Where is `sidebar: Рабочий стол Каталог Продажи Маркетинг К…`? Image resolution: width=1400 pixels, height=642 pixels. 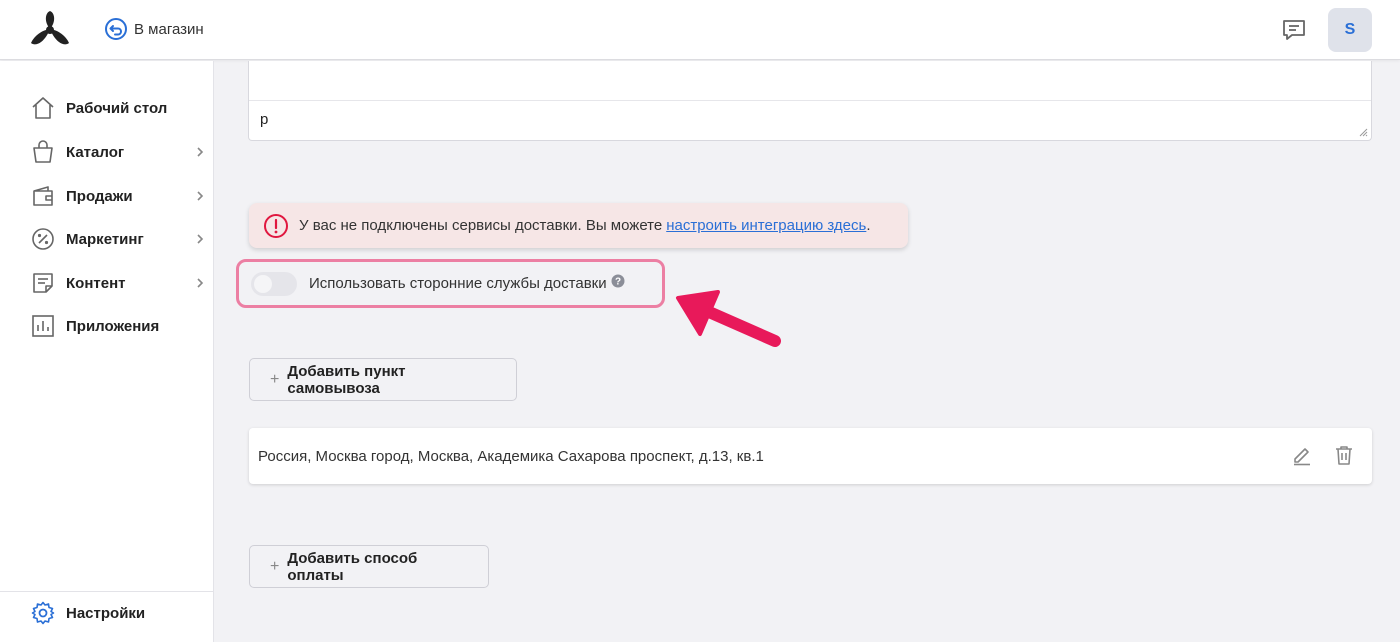
sidebar: Рабочий стол Каталог Продажи Маркетинг К… is located at coordinates (107, 351).